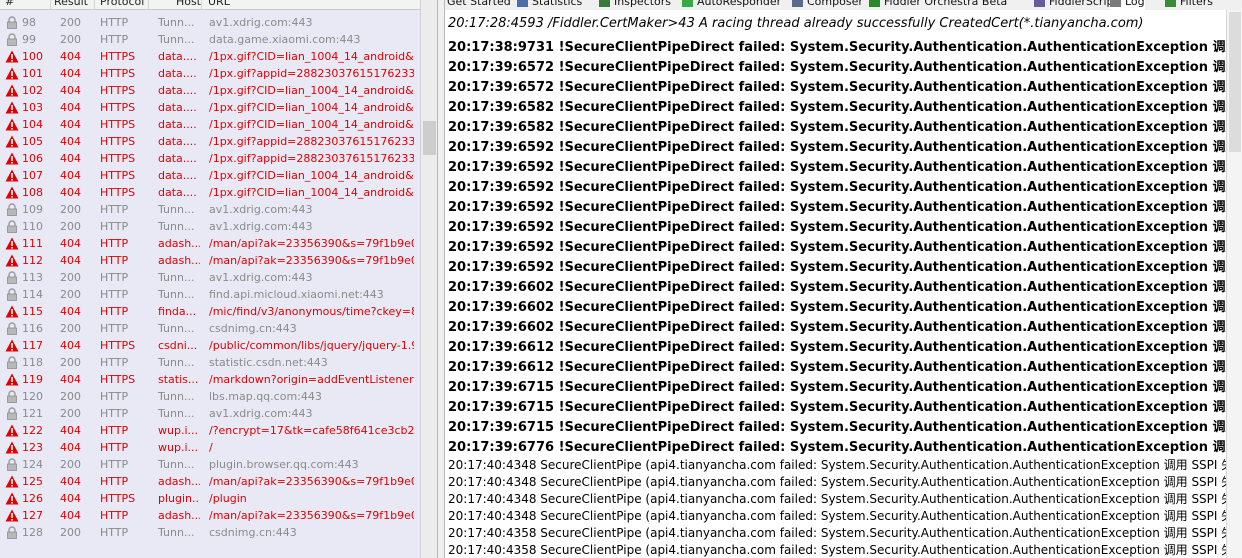  Describe the element at coordinates (429, 279) in the screenshot. I see `sessions-scrollbar` at that location.